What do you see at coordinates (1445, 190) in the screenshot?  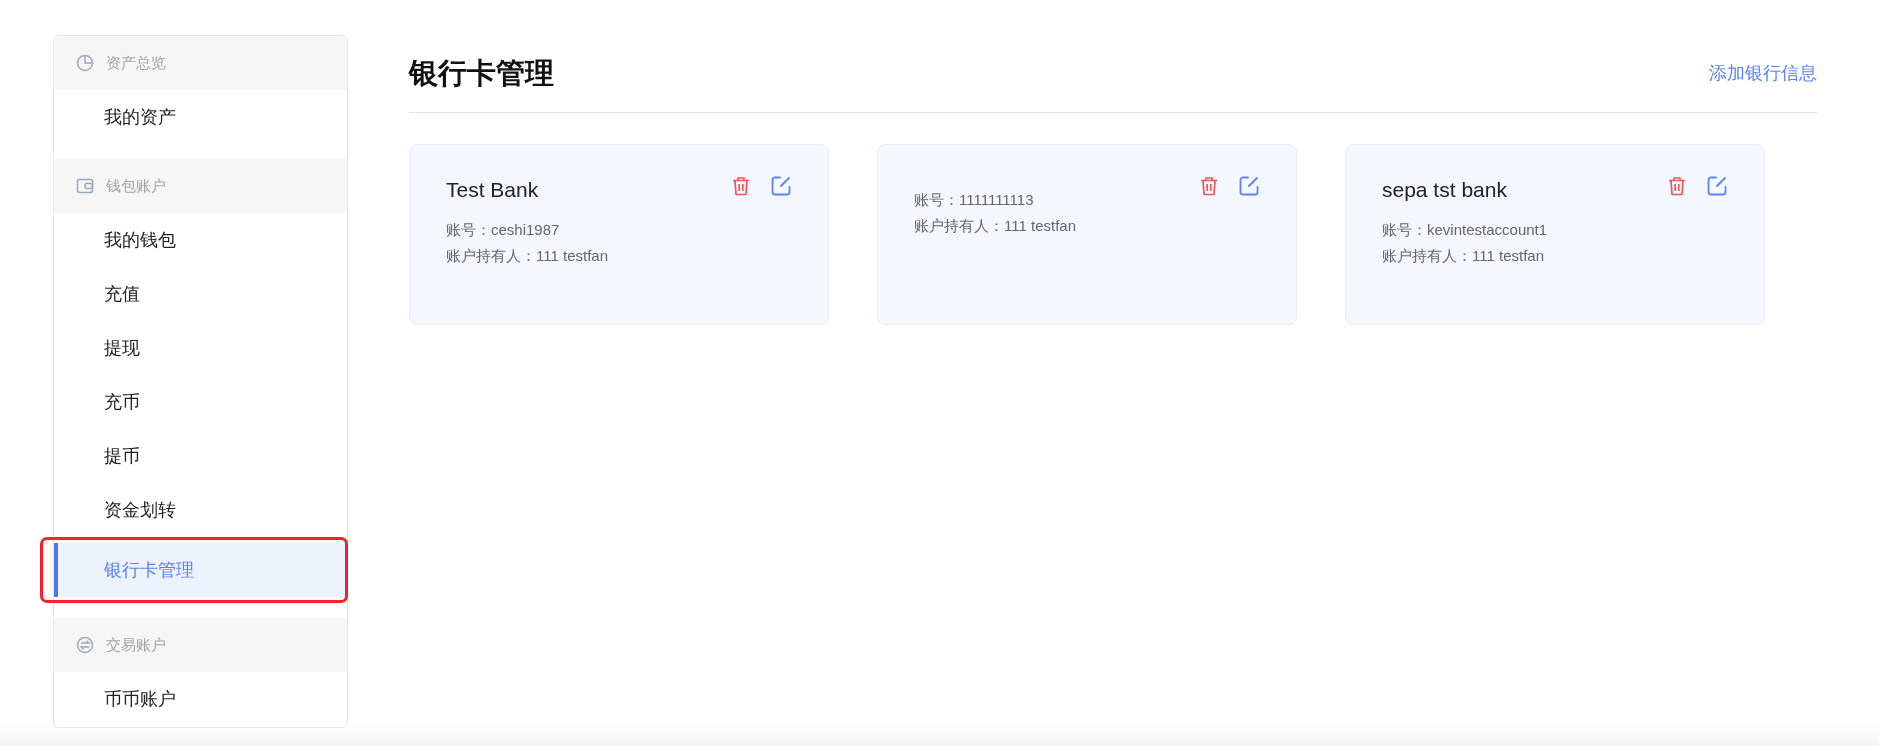 I see `bank-name: sepa tst bank` at bounding box center [1445, 190].